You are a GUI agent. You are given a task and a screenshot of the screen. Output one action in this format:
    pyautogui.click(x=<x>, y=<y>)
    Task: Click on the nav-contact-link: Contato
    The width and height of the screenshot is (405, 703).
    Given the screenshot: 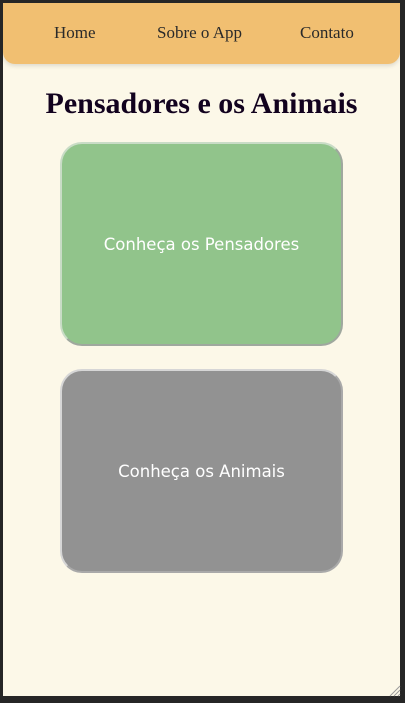 What is the action you would take?
    pyautogui.click(x=327, y=33)
    